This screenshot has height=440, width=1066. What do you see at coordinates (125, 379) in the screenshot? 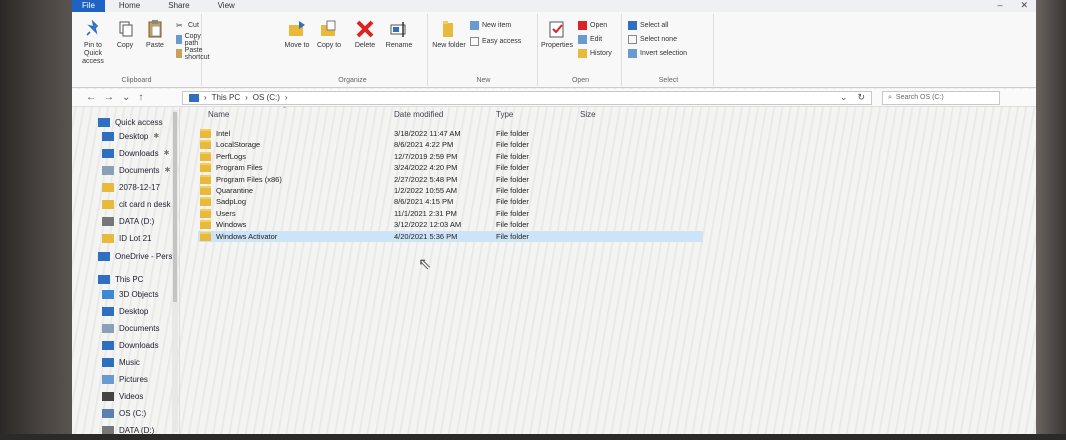
I see `nav-pc-item-5: Pictures` at bounding box center [125, 379].